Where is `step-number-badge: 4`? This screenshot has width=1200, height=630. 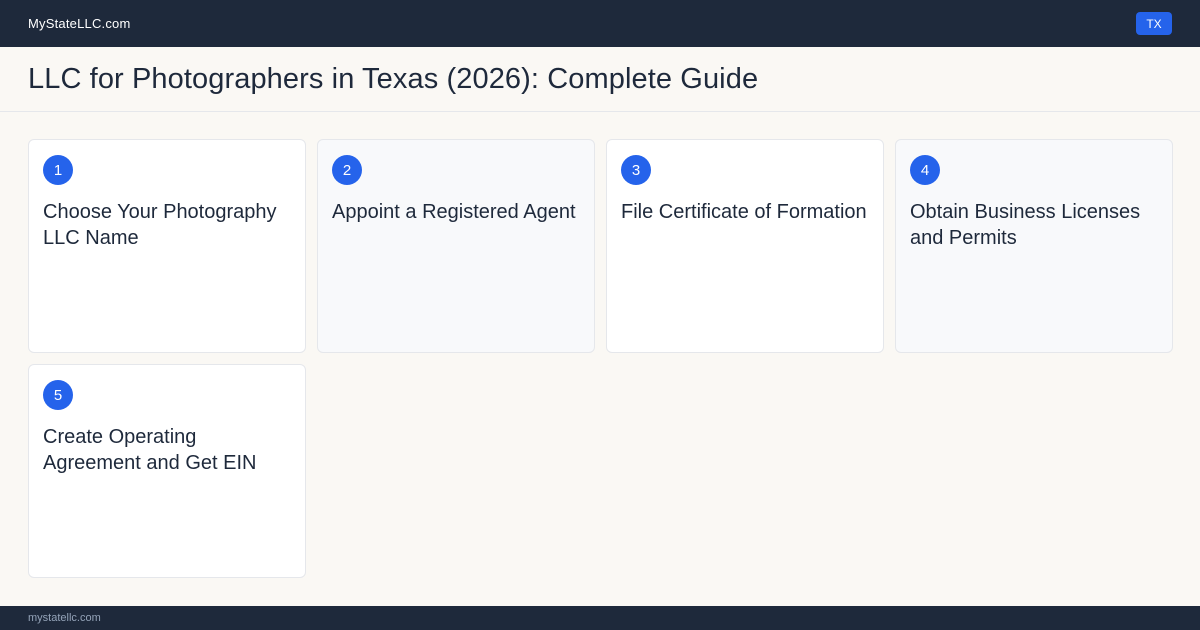
step-number-badge: 4 is located at coordinates (925, 170).